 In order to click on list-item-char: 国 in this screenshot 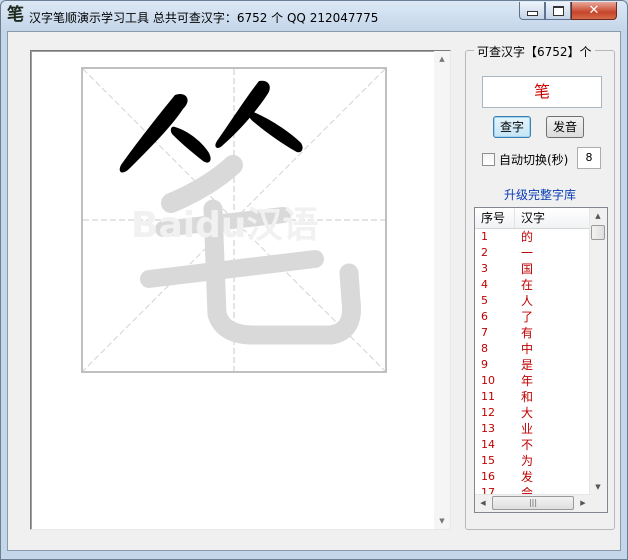, I will do `click(527, 269)`.